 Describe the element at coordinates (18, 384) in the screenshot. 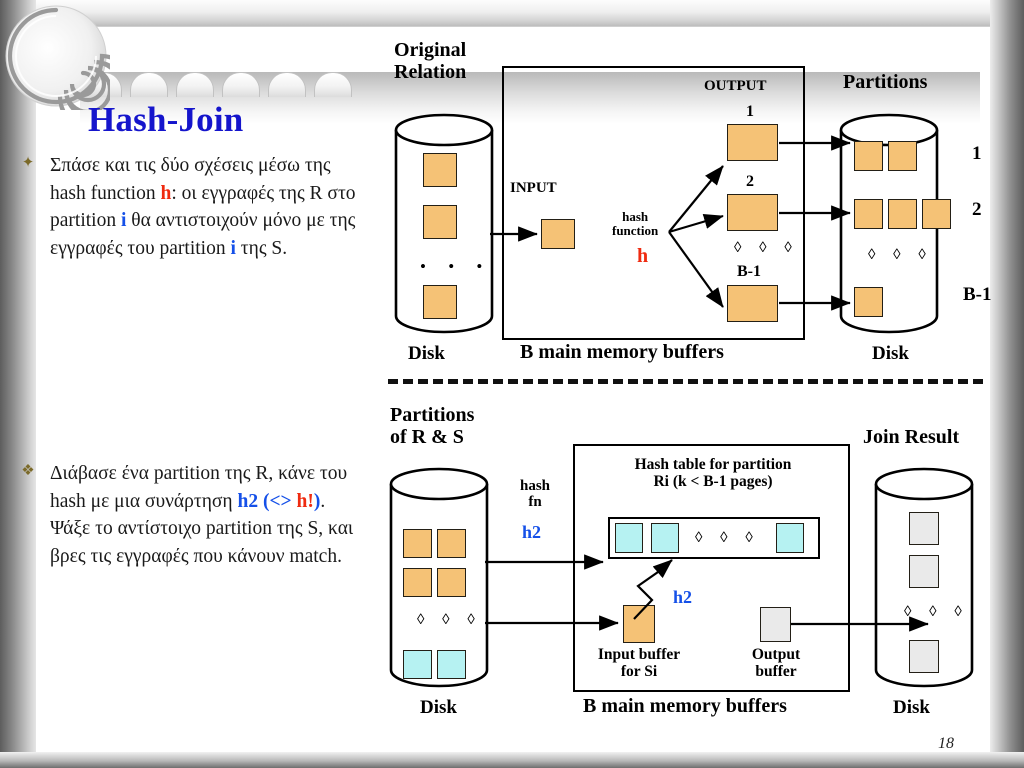

I see `left-edge-decoration` at that location.